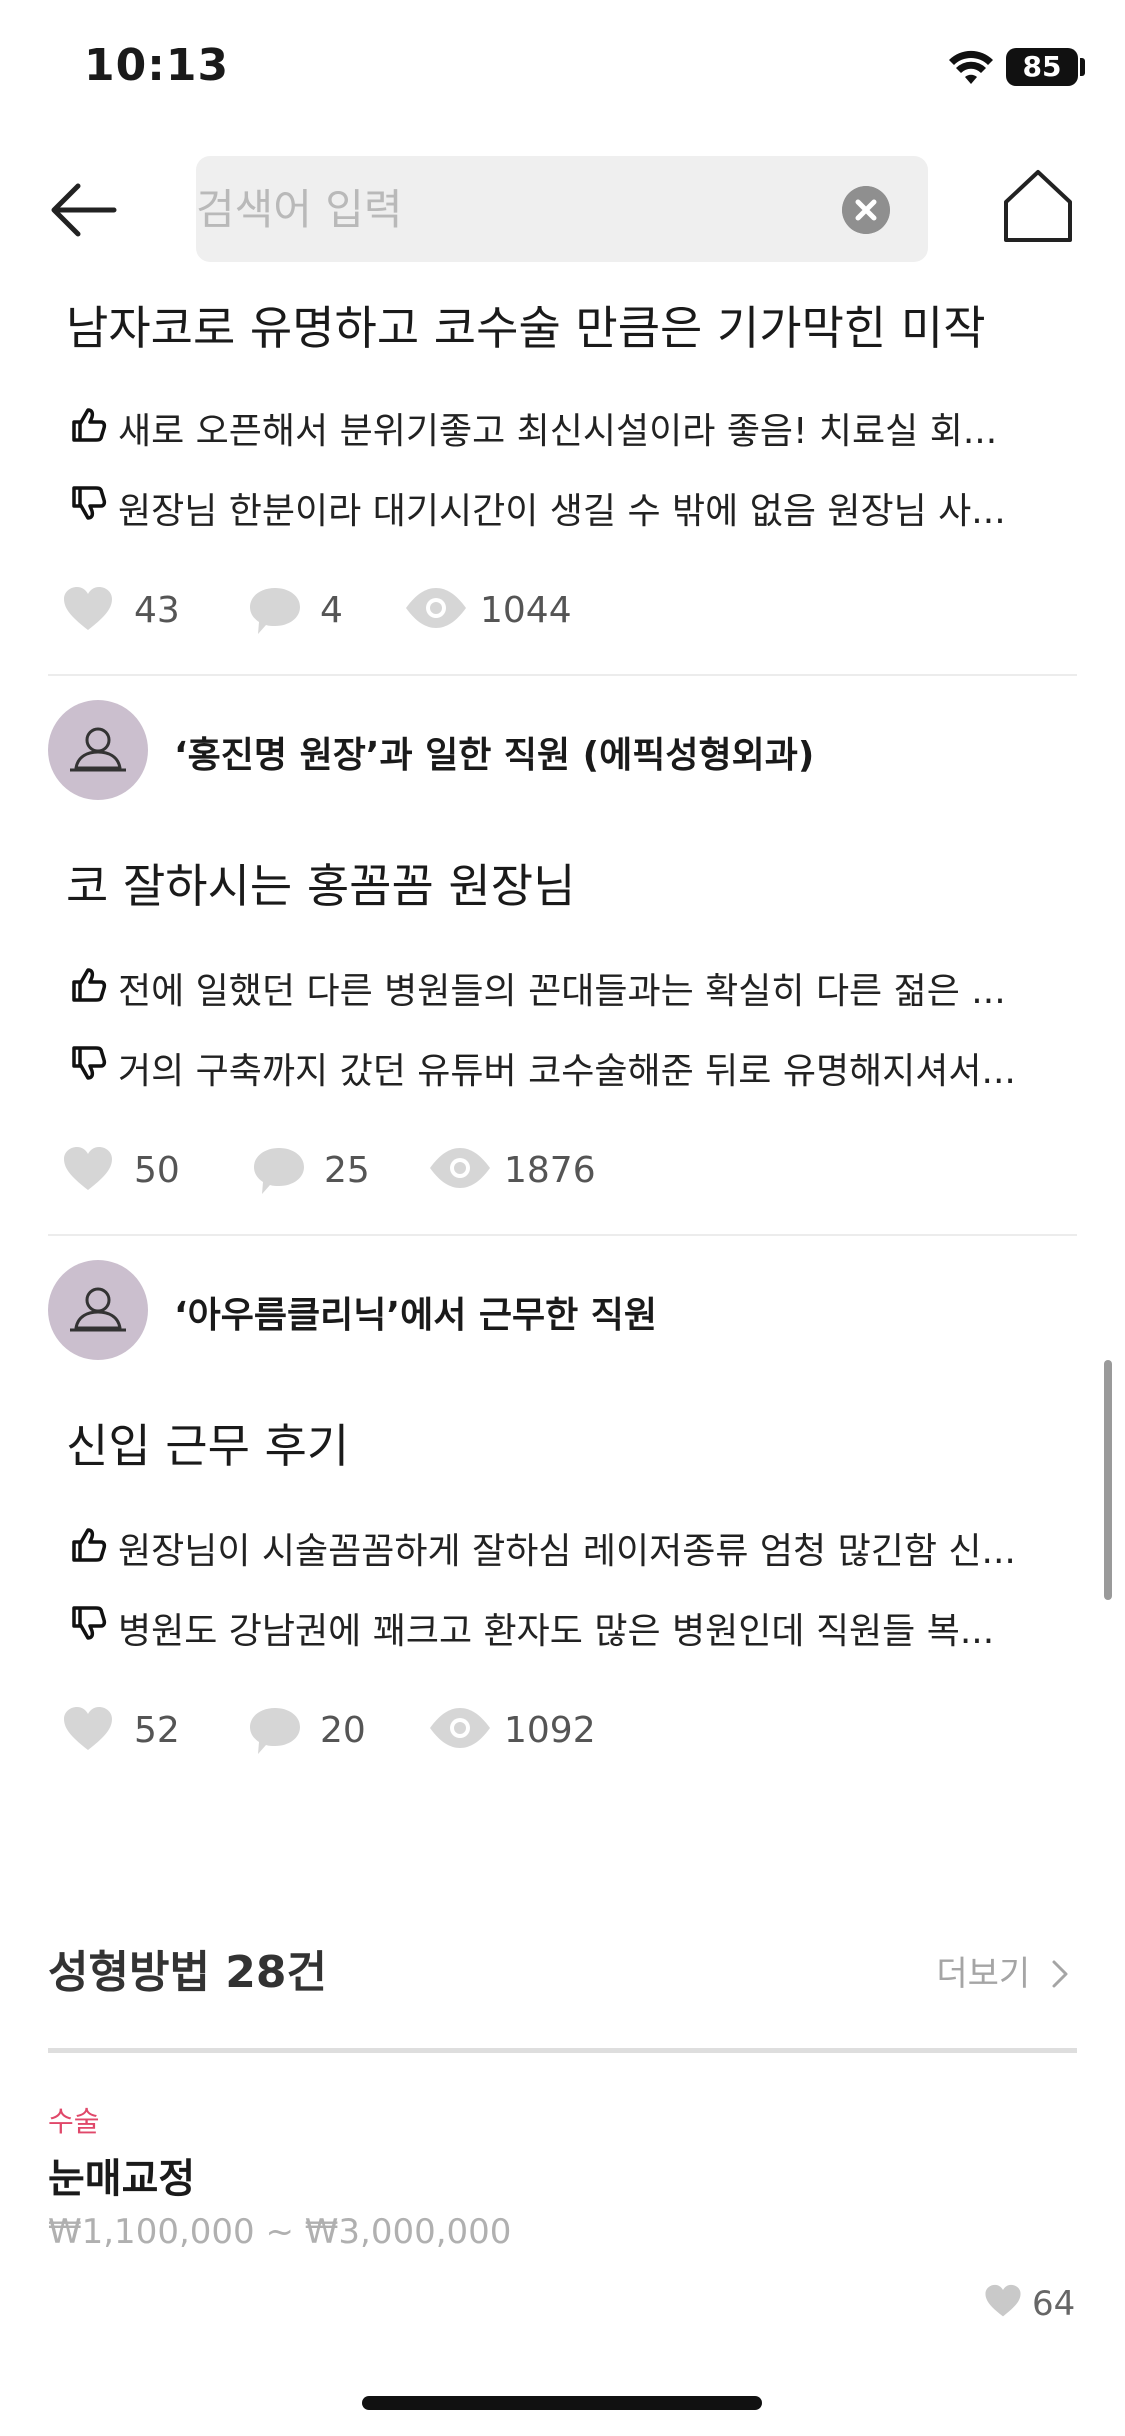  I want to click on battery-tip, so click(1082, 67).